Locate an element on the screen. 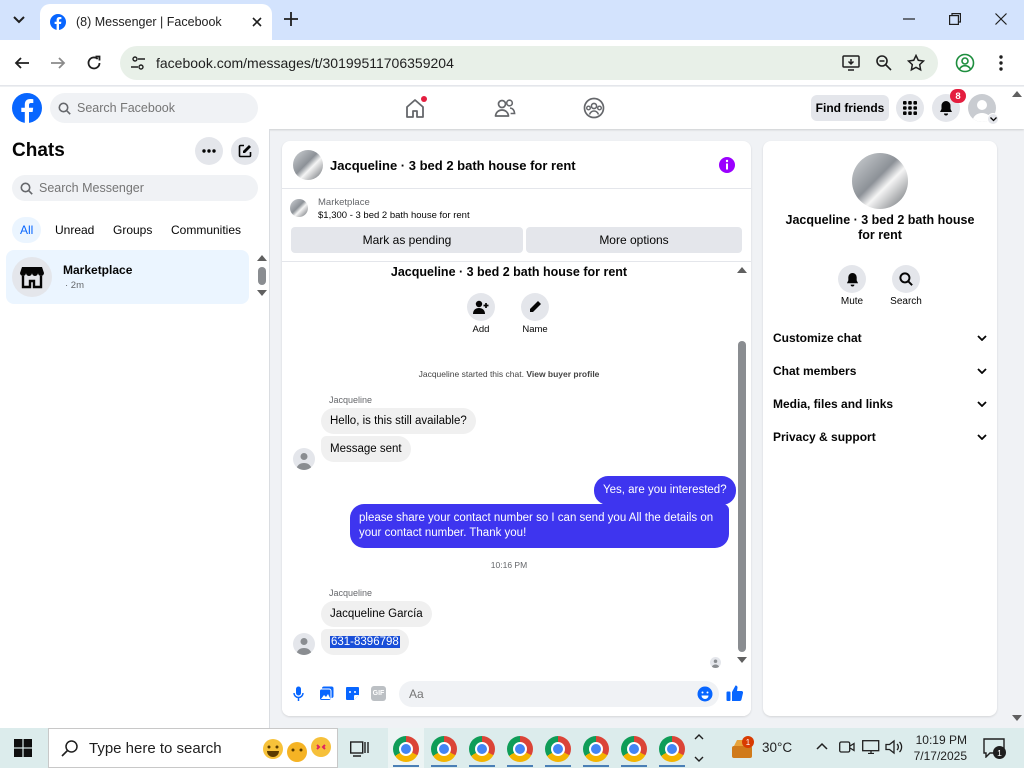 The image size is (1024, 768). edit-name-pencil-icon is located at coordinates (535, 307).